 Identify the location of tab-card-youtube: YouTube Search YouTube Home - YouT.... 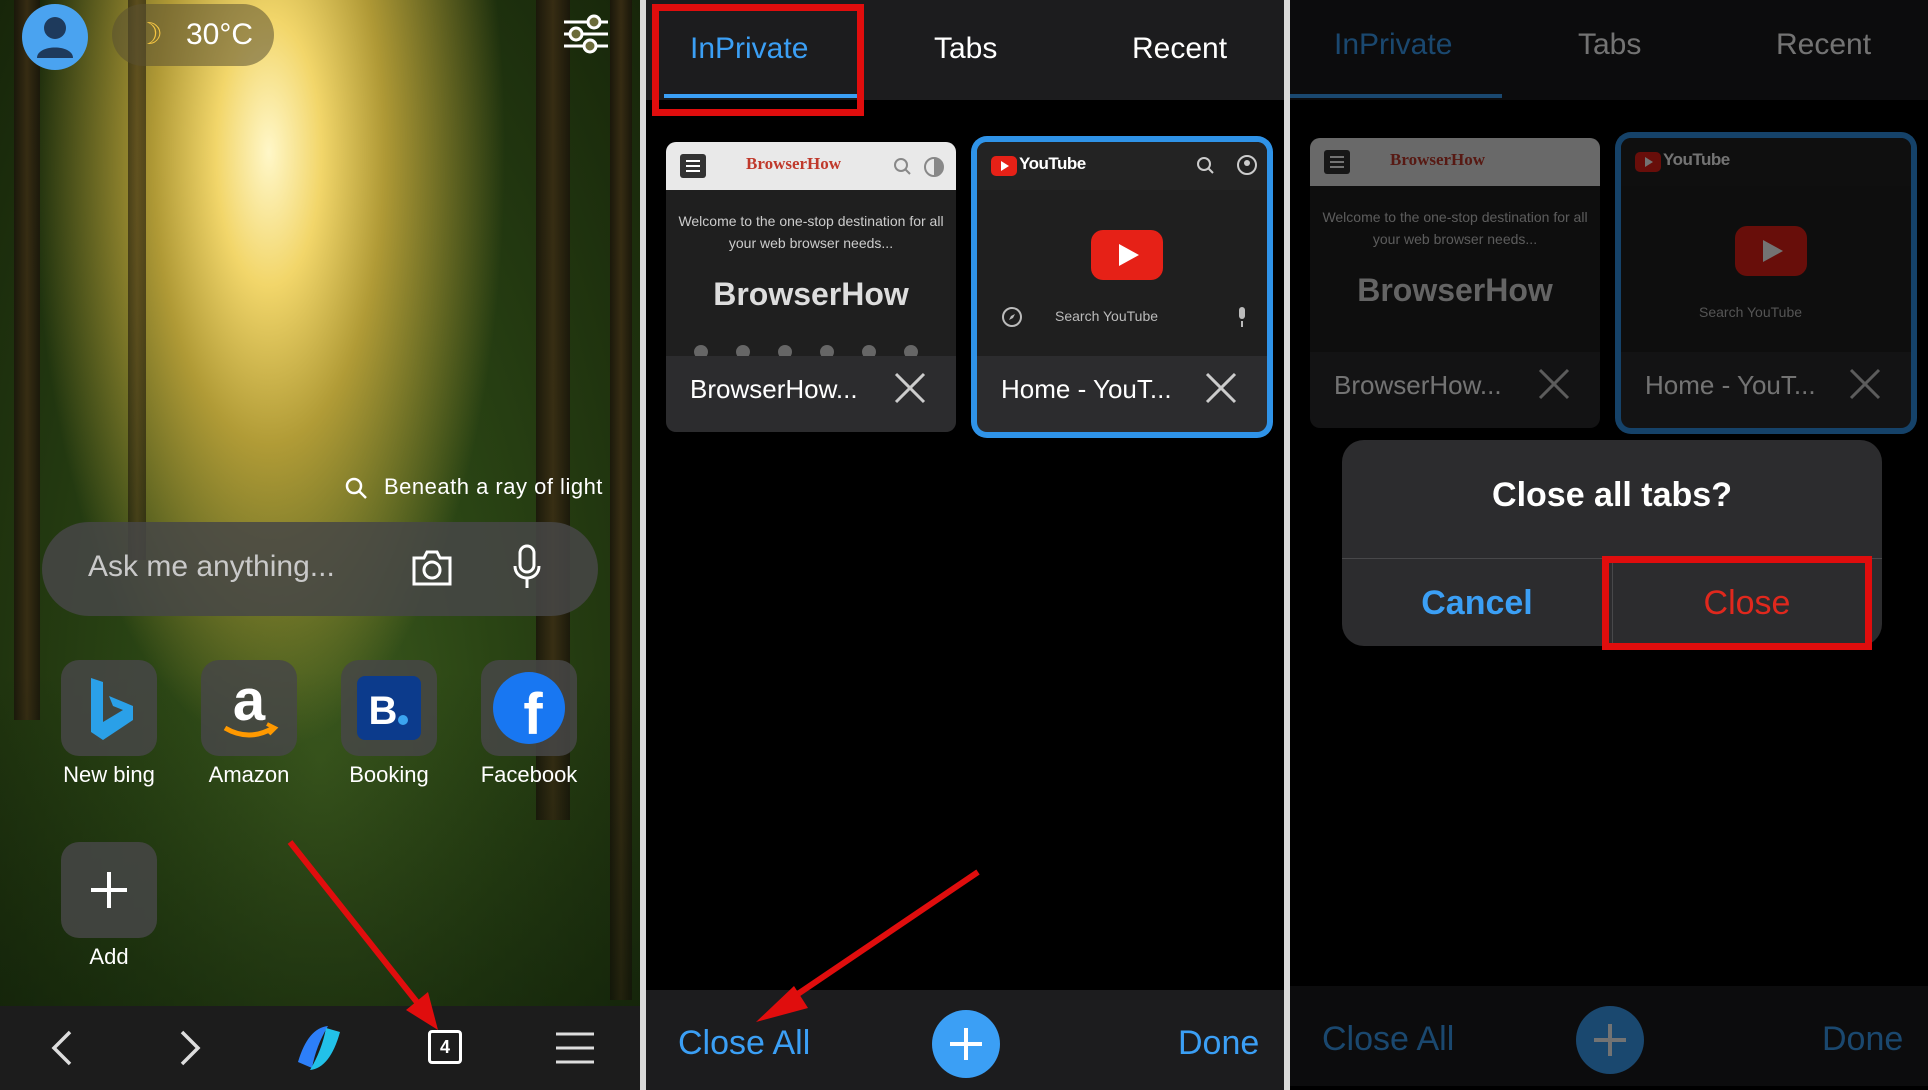
(1122, 287).